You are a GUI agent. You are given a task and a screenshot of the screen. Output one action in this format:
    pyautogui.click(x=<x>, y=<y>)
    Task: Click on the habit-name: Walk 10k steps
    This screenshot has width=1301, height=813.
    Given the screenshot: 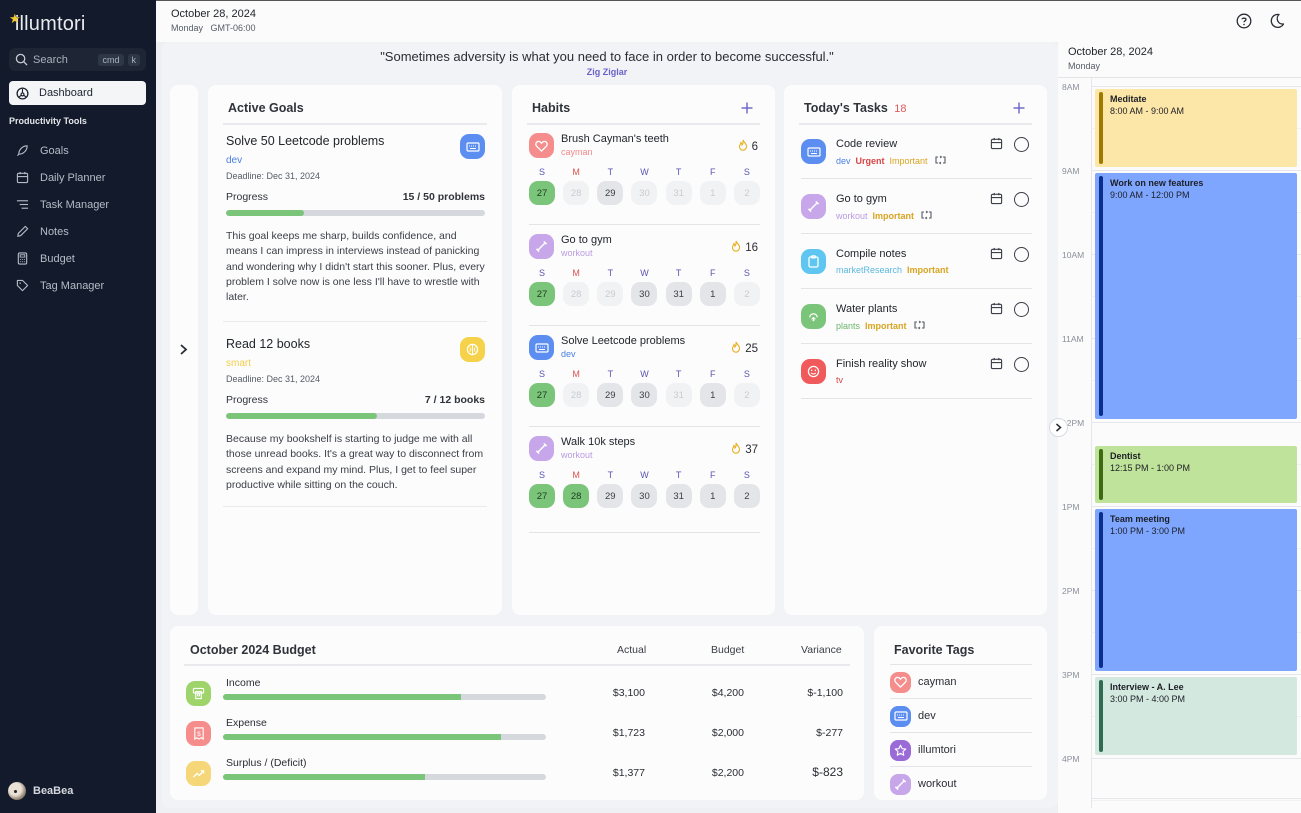 What is the action you would take?
    pyautogui.click(x=598, y=442)
    